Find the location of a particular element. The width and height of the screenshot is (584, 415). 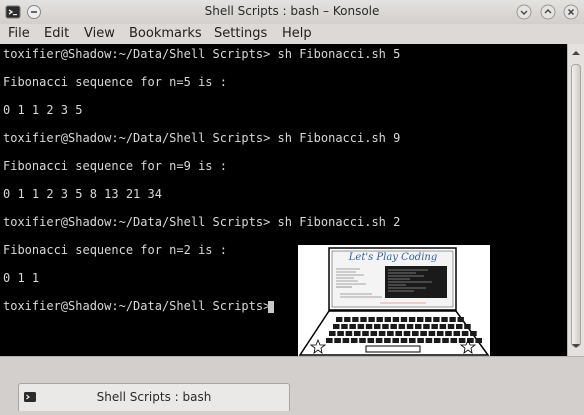

vertical-scrollbar is located at coordinates (575, 200).